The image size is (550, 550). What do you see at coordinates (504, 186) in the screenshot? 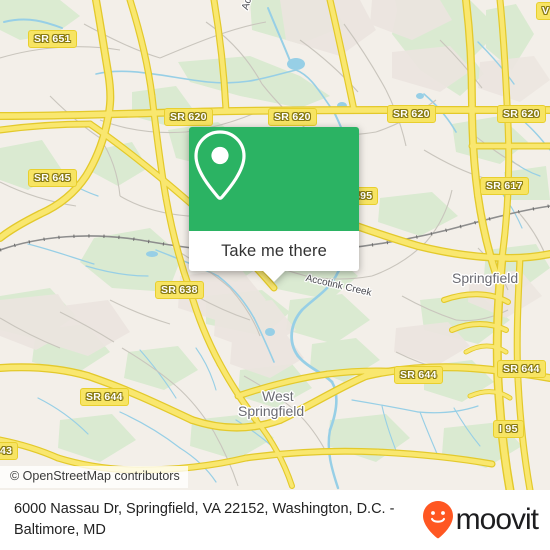
I see `road-shield: SR 617` at bounding box center [504, 186].